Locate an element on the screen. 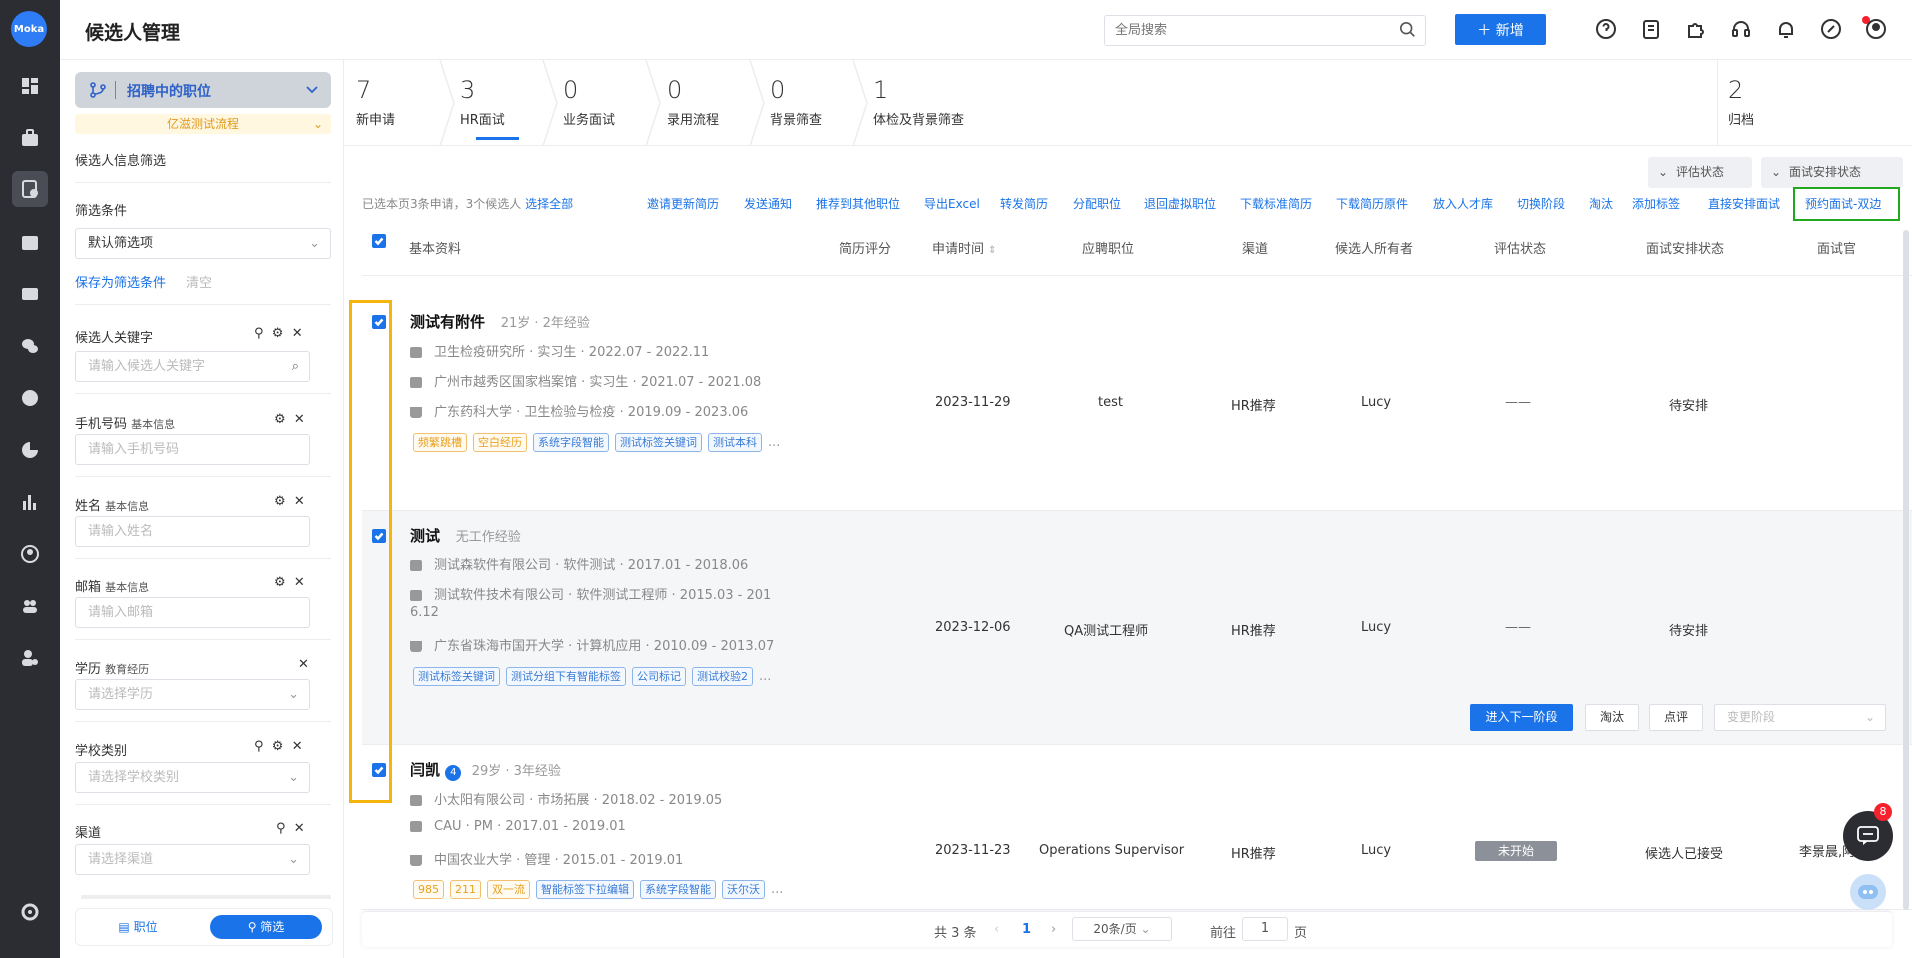 Image resolution: width=1912 pixels, height=958 pixels. action-schedule-interview: 直接安排面试 is located at coordinates (1744, 203).